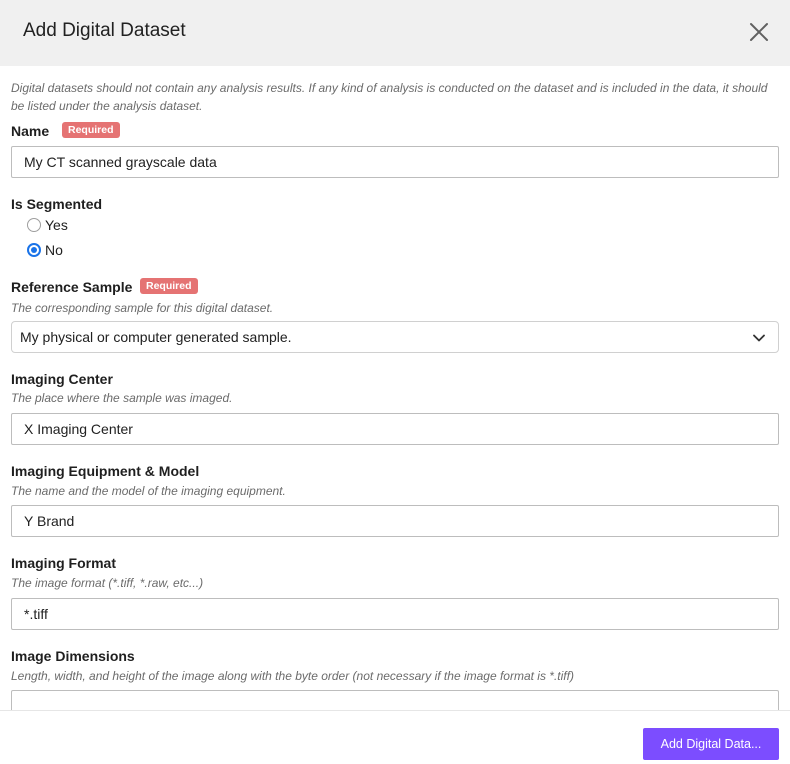  What do you see at coordinates (64, 563) in the screenshot?
I see `imaging-format-label: Imaging Format` at bounding box center [64, 563].